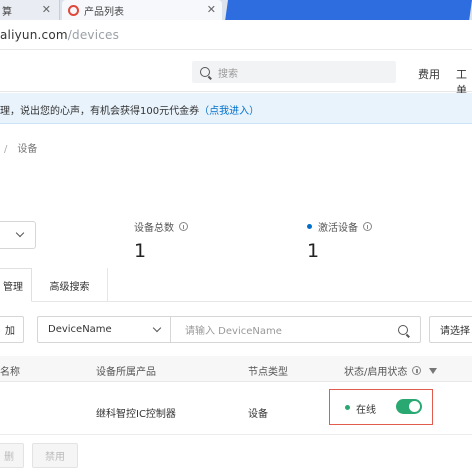  I want to click on column-header-status: 状态/启用状态, so click(391, 370).